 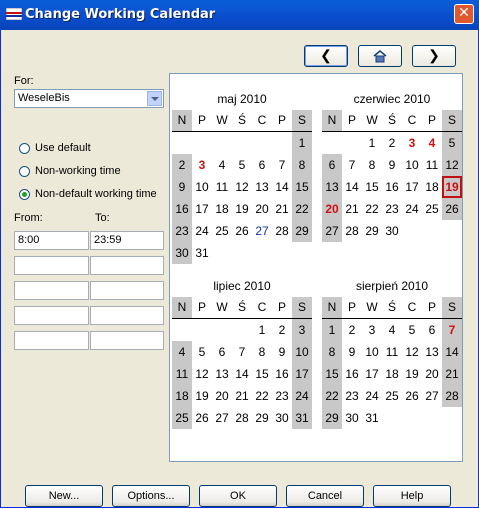 I want to click on title-bar: Change Working Calendar ✕, so click(x=239, y=15).